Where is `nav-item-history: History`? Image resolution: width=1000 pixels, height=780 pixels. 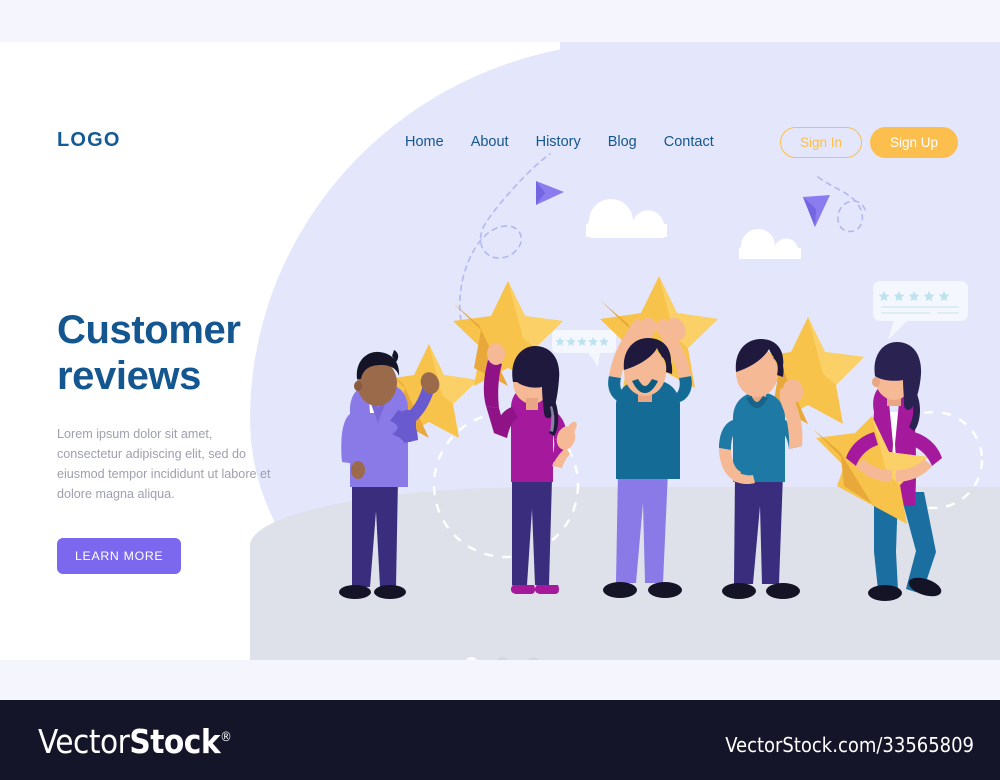
nav-item-history: History is located at coordinates (558, 142).